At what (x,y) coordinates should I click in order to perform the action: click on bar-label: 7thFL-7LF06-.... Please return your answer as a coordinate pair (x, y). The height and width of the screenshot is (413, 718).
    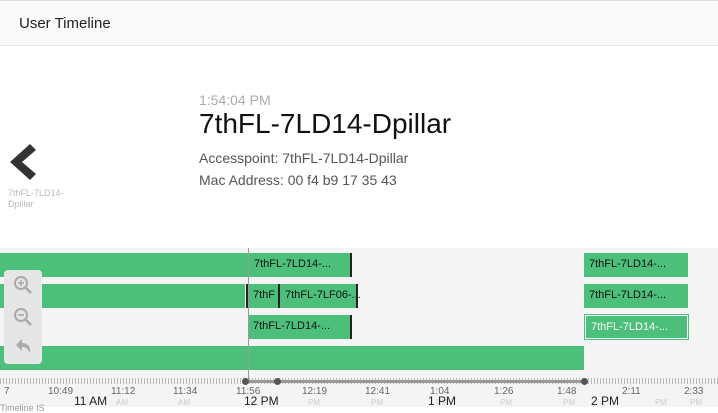
    Looking at the image, I should click on (323, 295).